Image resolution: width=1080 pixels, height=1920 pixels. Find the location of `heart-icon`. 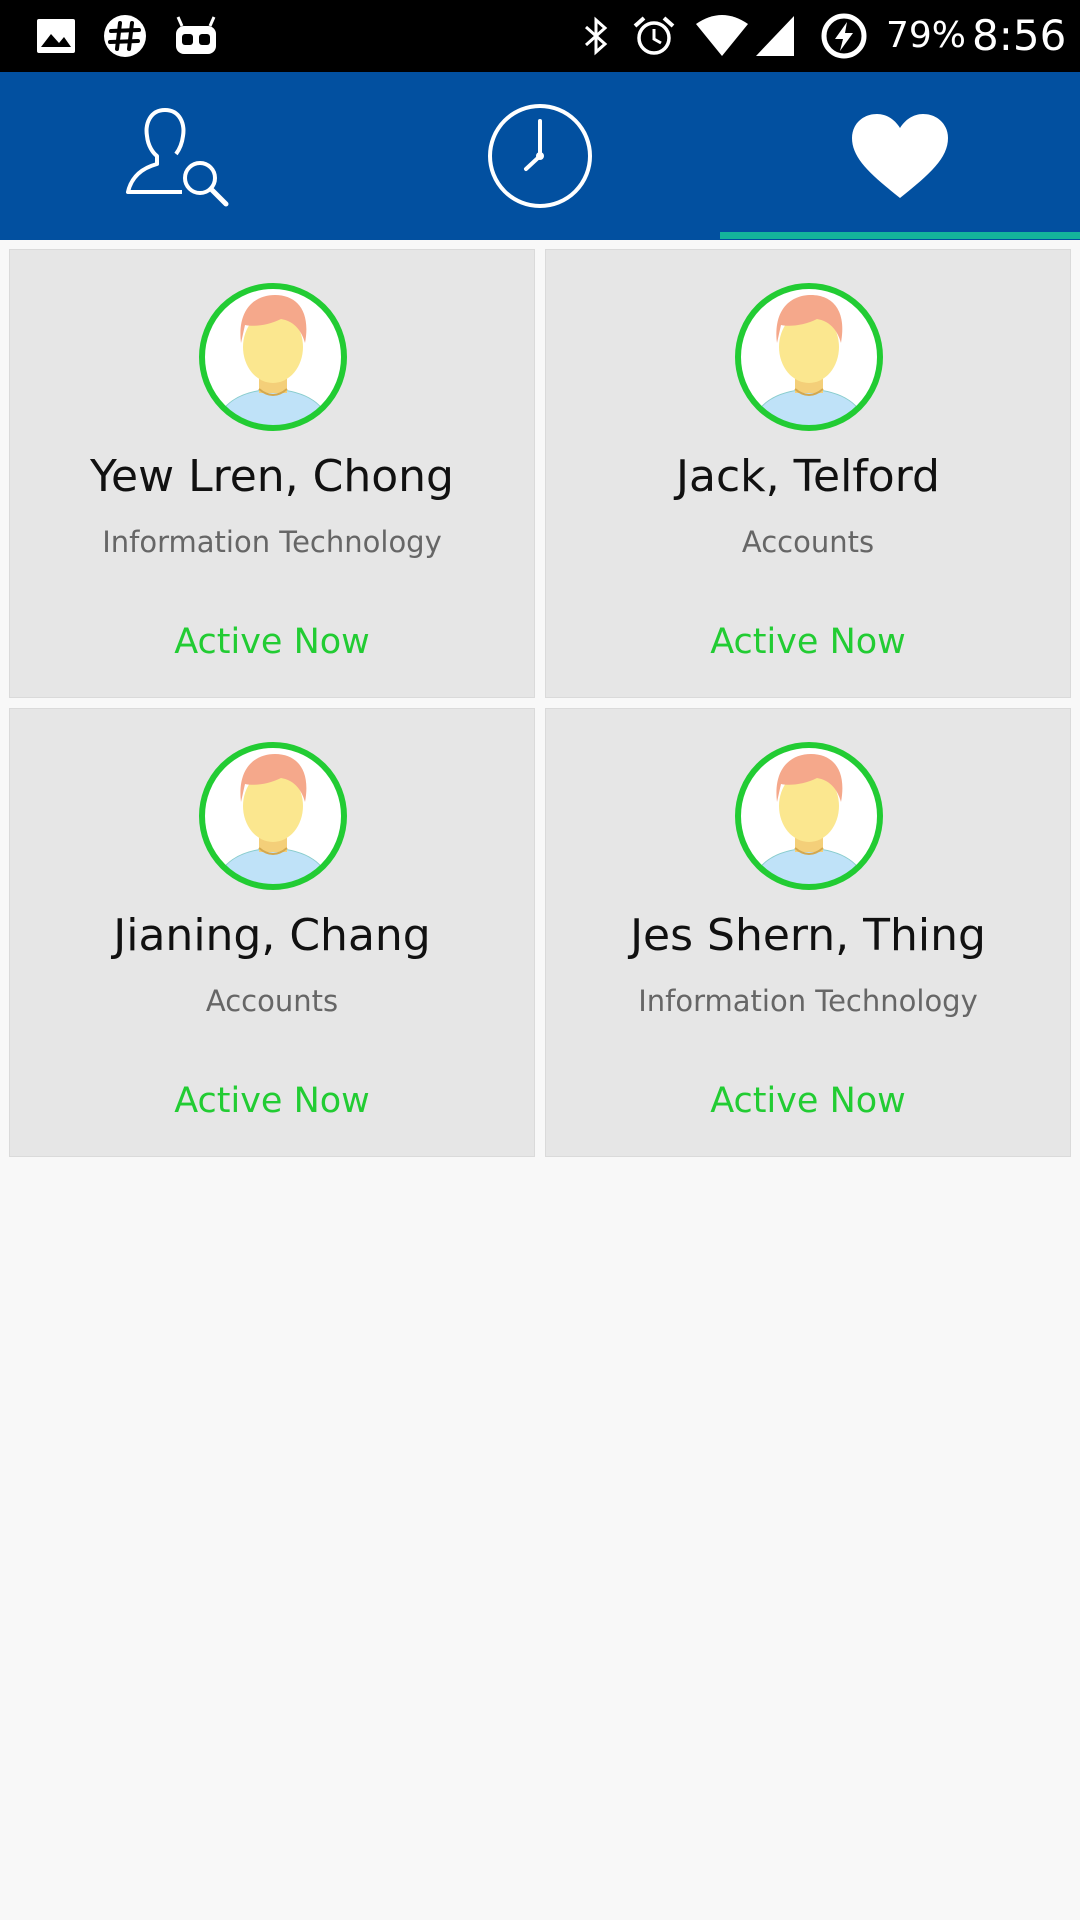

heart-icon is located at coordinates (900, 156).